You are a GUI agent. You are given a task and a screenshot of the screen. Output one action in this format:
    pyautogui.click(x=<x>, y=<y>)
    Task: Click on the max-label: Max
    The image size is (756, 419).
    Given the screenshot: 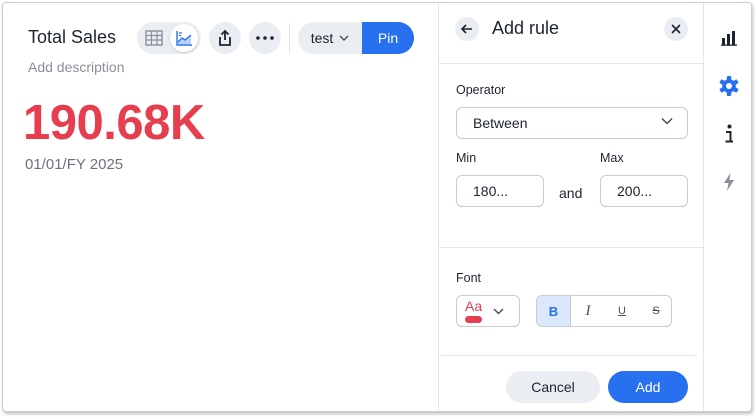 What is the action you would take?
    pyautogui.click(x=612, y=158)
    